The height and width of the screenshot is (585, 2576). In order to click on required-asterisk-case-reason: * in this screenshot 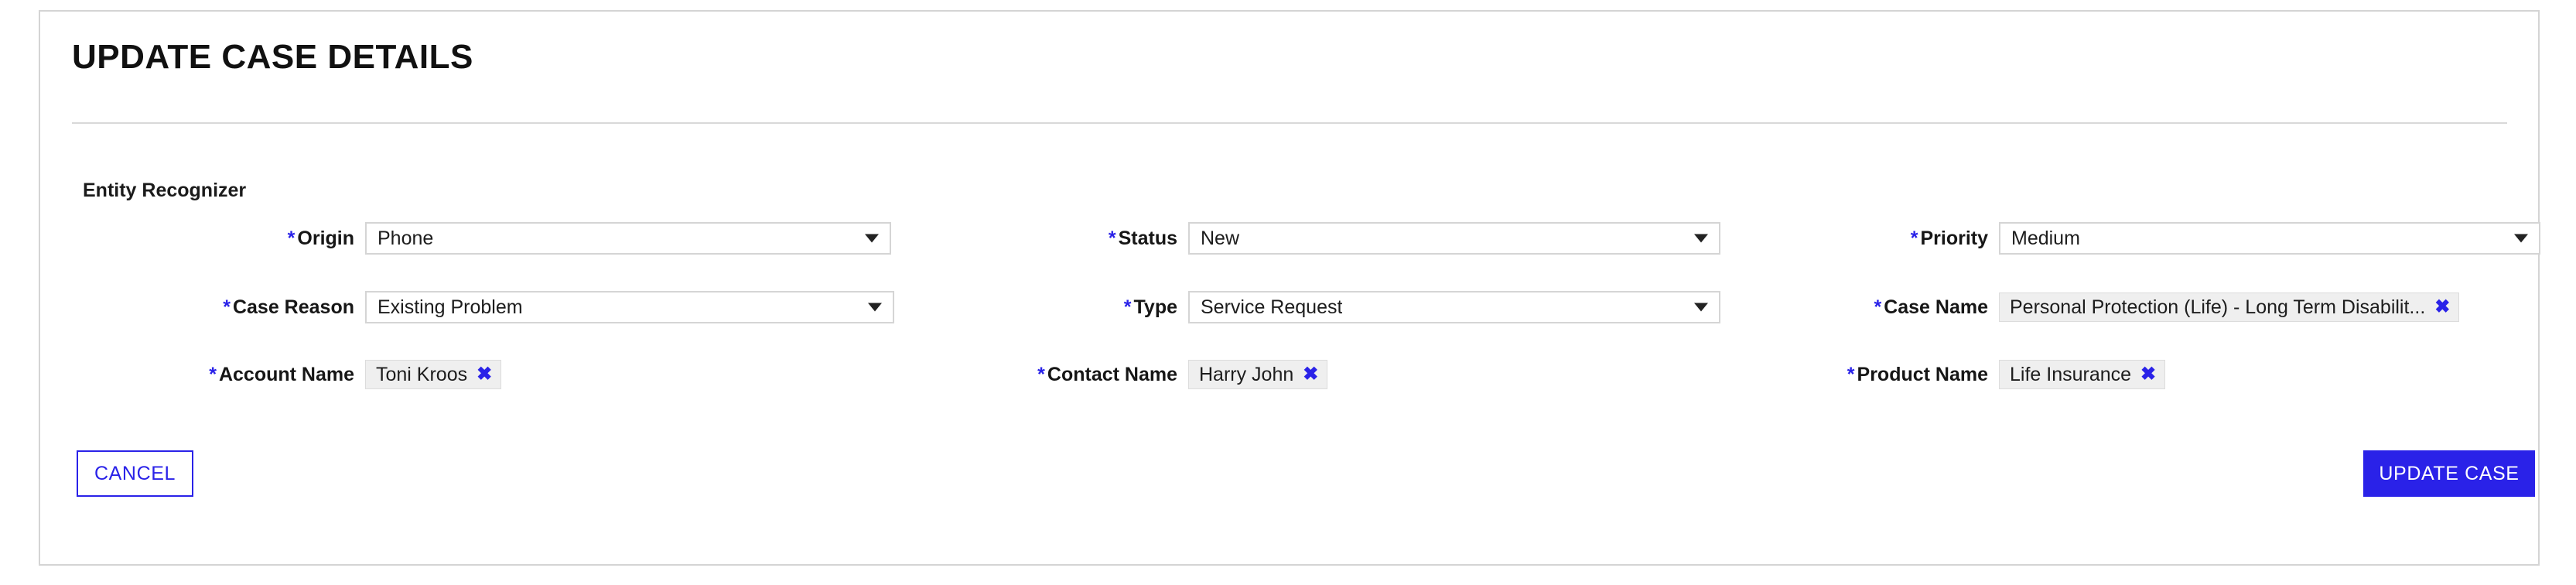, I will do `click(227, 307)`.